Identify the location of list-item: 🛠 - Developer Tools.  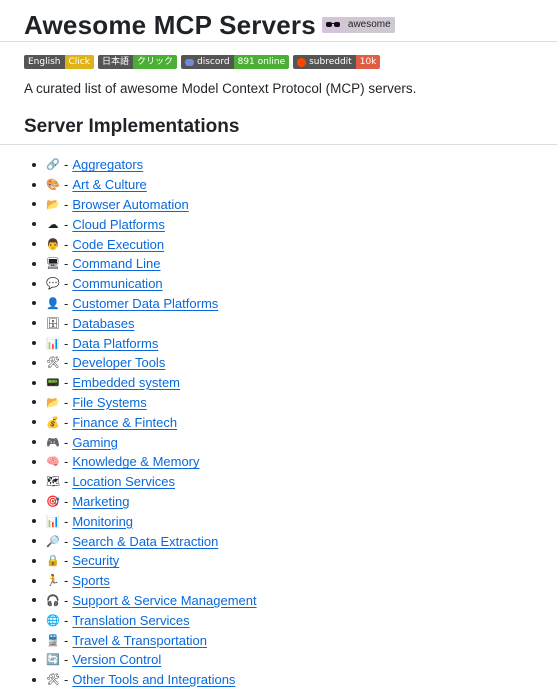
(141, 363).